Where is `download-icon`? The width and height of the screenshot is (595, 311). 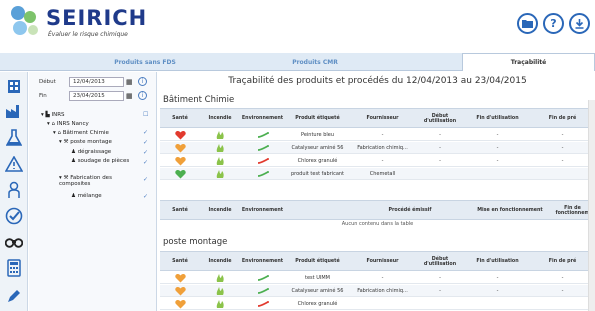 download-icon is located at coordinates (579, 23).